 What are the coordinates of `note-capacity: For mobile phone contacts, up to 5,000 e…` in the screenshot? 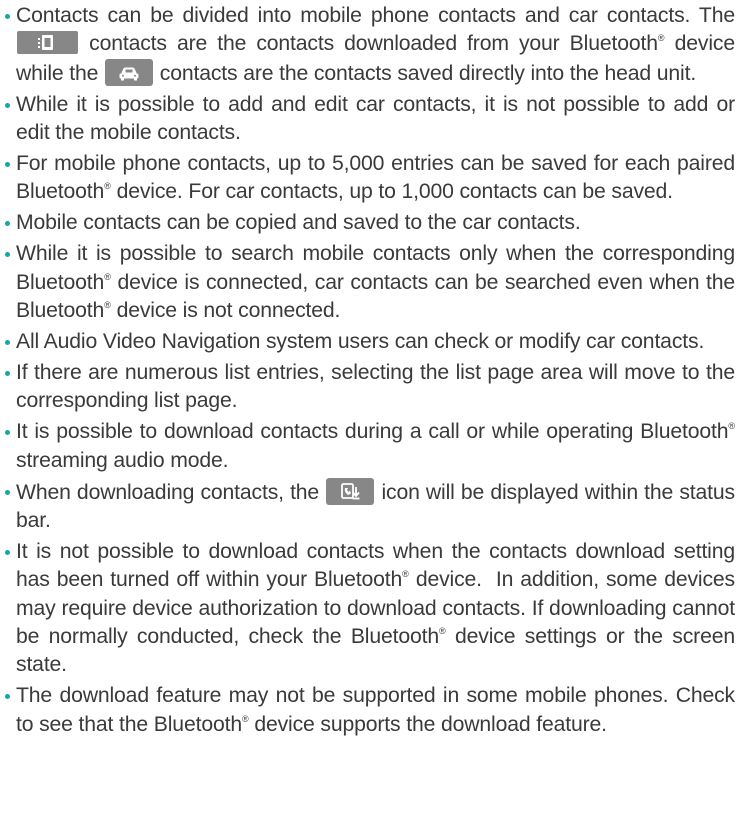 It's located at (367, 178).